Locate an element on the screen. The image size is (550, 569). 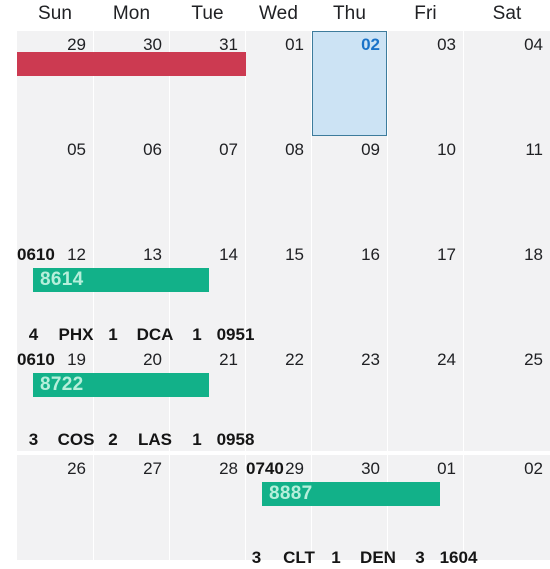
day-number: 15 is located at coordinates (294, 254).